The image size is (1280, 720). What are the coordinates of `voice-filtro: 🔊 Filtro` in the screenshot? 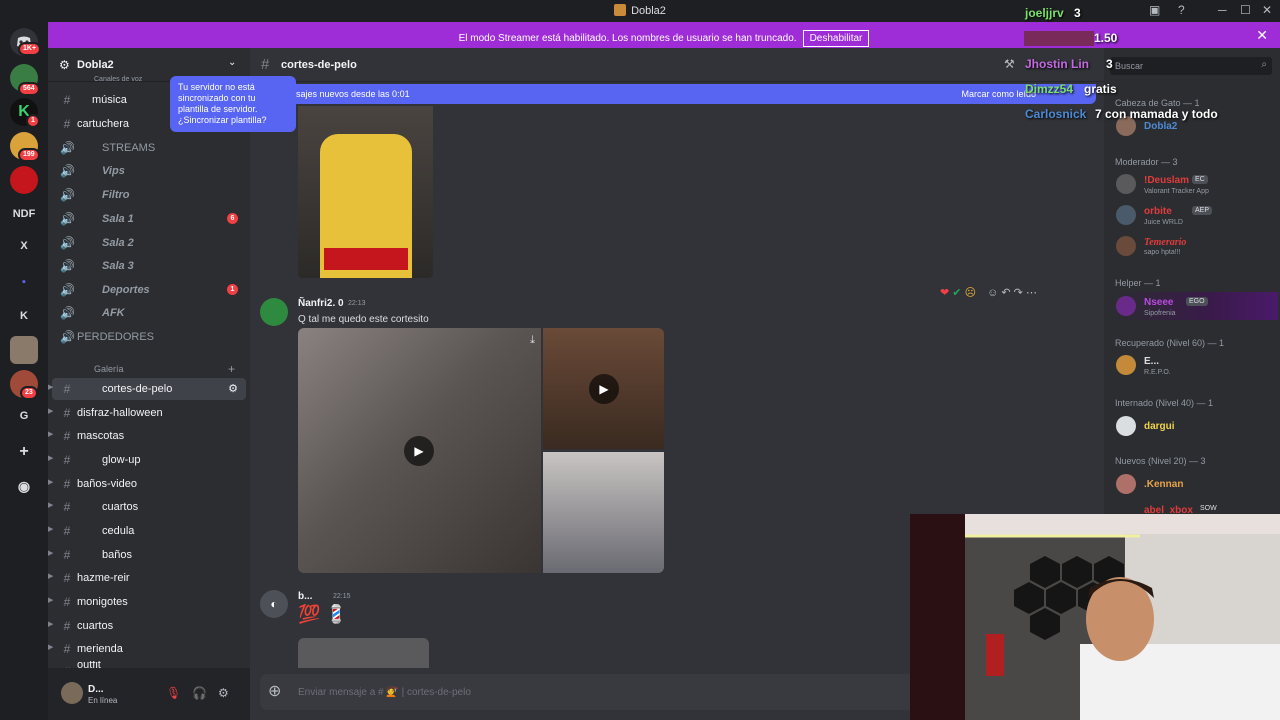 It's located at (149, 195).